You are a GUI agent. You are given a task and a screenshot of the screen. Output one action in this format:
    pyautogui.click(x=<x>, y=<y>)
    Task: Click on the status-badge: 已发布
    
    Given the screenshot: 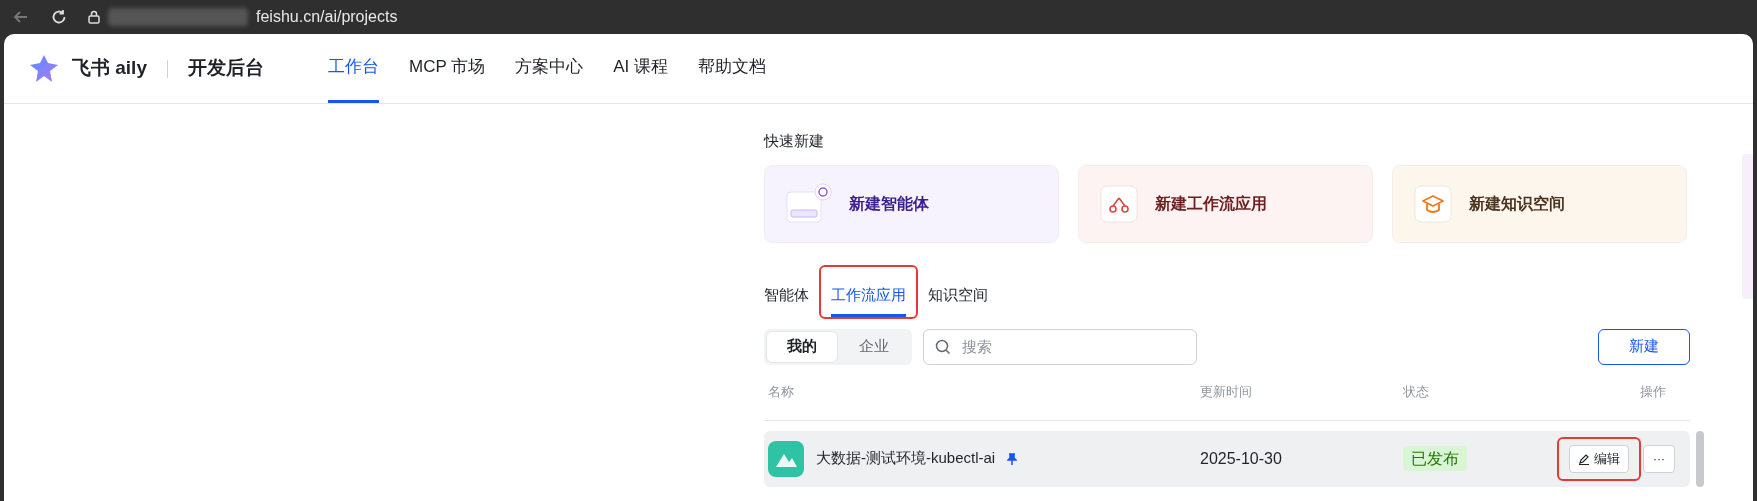 What is the action you would take?
    pyautogui.click(x=1435, y=458)
    